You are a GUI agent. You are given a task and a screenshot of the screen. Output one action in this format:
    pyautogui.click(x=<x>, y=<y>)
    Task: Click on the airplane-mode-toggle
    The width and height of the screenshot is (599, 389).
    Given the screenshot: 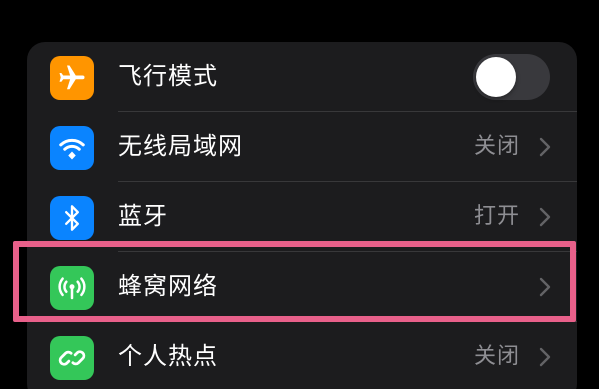 What is the action you would take?
    pyautogui.click(x=511, y=77)
    